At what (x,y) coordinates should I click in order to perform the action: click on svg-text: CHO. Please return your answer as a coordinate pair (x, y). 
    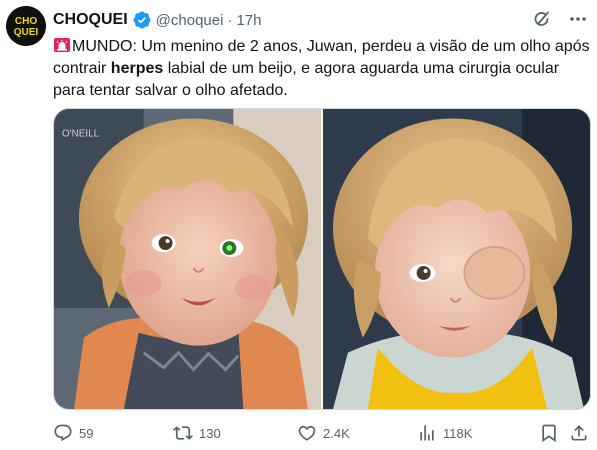
    Looking at the image, I should click on (26, 21).